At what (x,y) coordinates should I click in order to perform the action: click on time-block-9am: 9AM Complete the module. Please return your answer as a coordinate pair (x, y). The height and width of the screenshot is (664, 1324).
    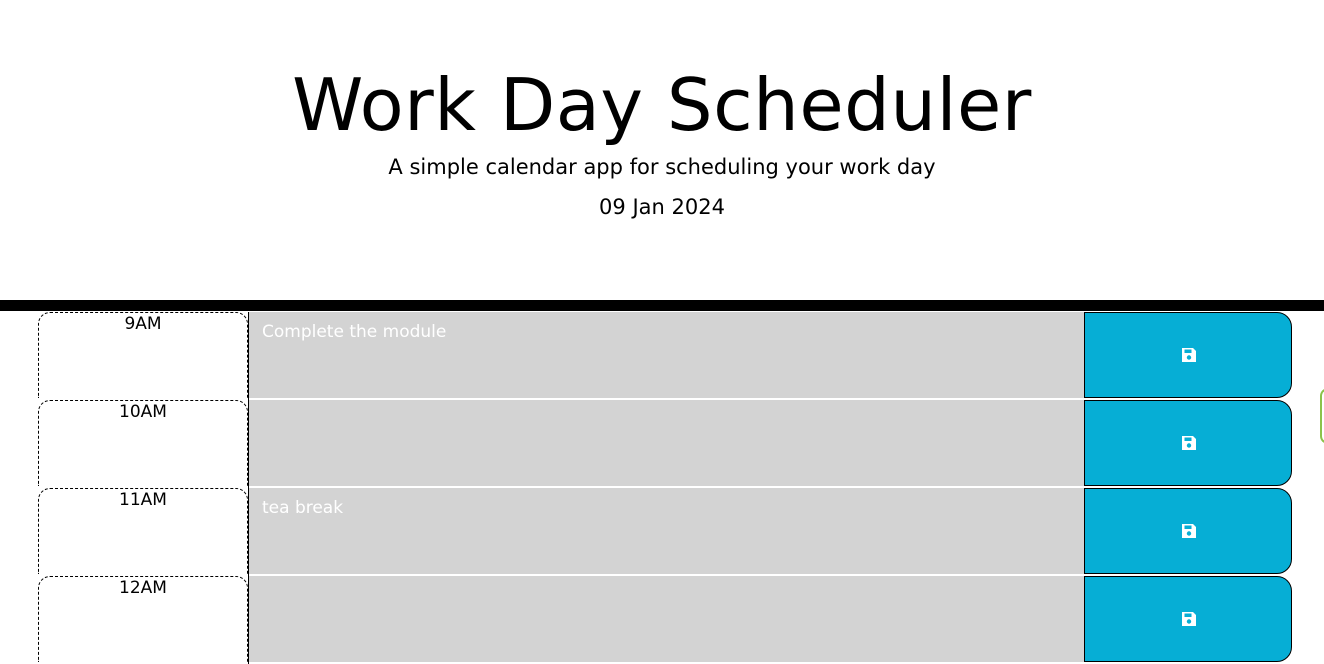
    Looking at the image, I should click on (662, 356).